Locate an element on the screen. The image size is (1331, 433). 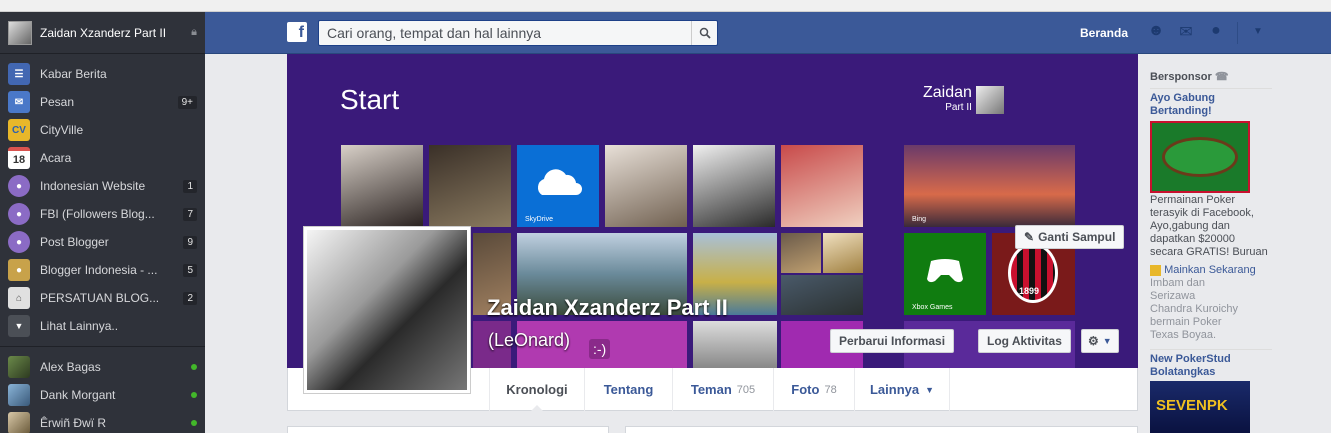
cover-user-first: Zaidan is located at coordinates (947, 92).